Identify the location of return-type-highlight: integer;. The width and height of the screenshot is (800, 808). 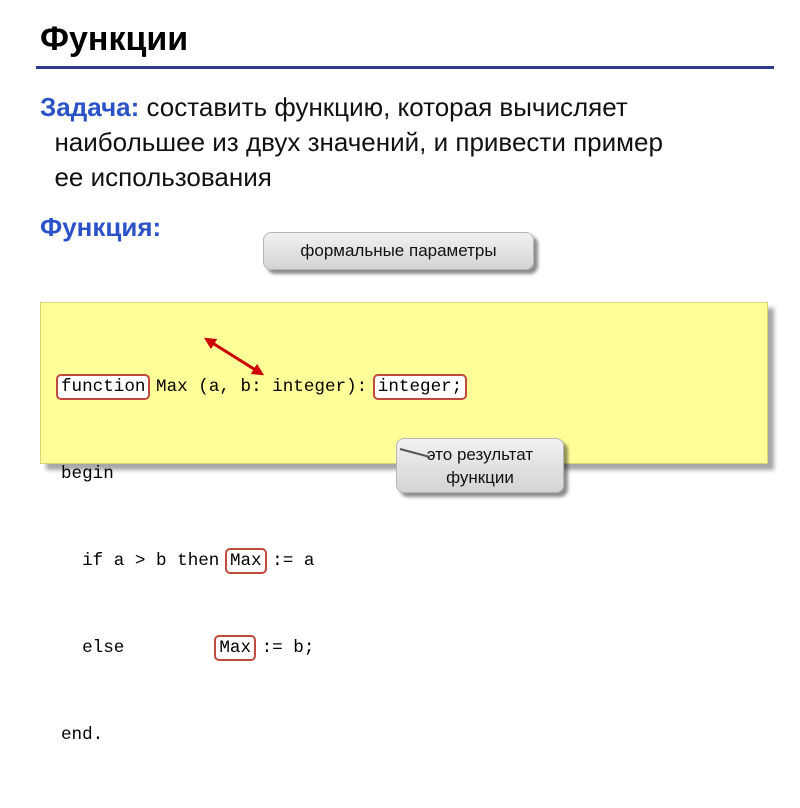
(420, 387).